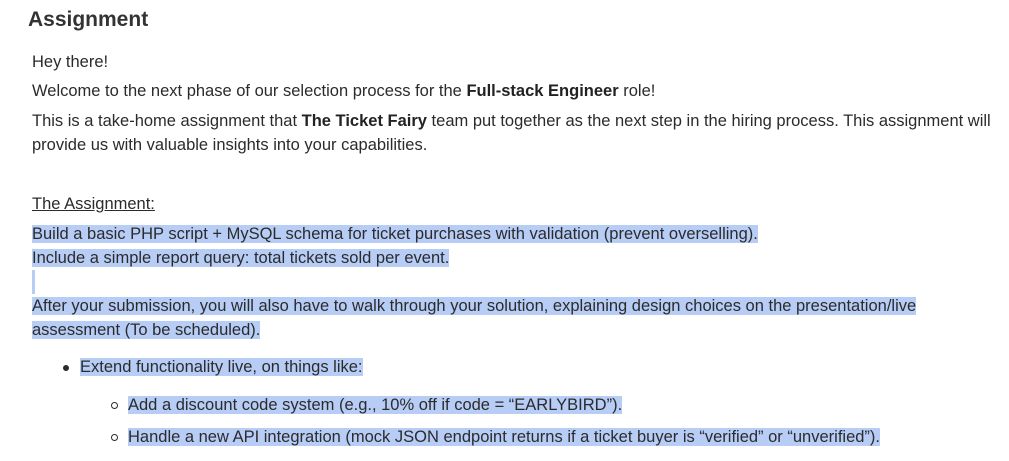  I want to click on after-submission-line-2: assessment (To be scheduled)., so click(517, 330).